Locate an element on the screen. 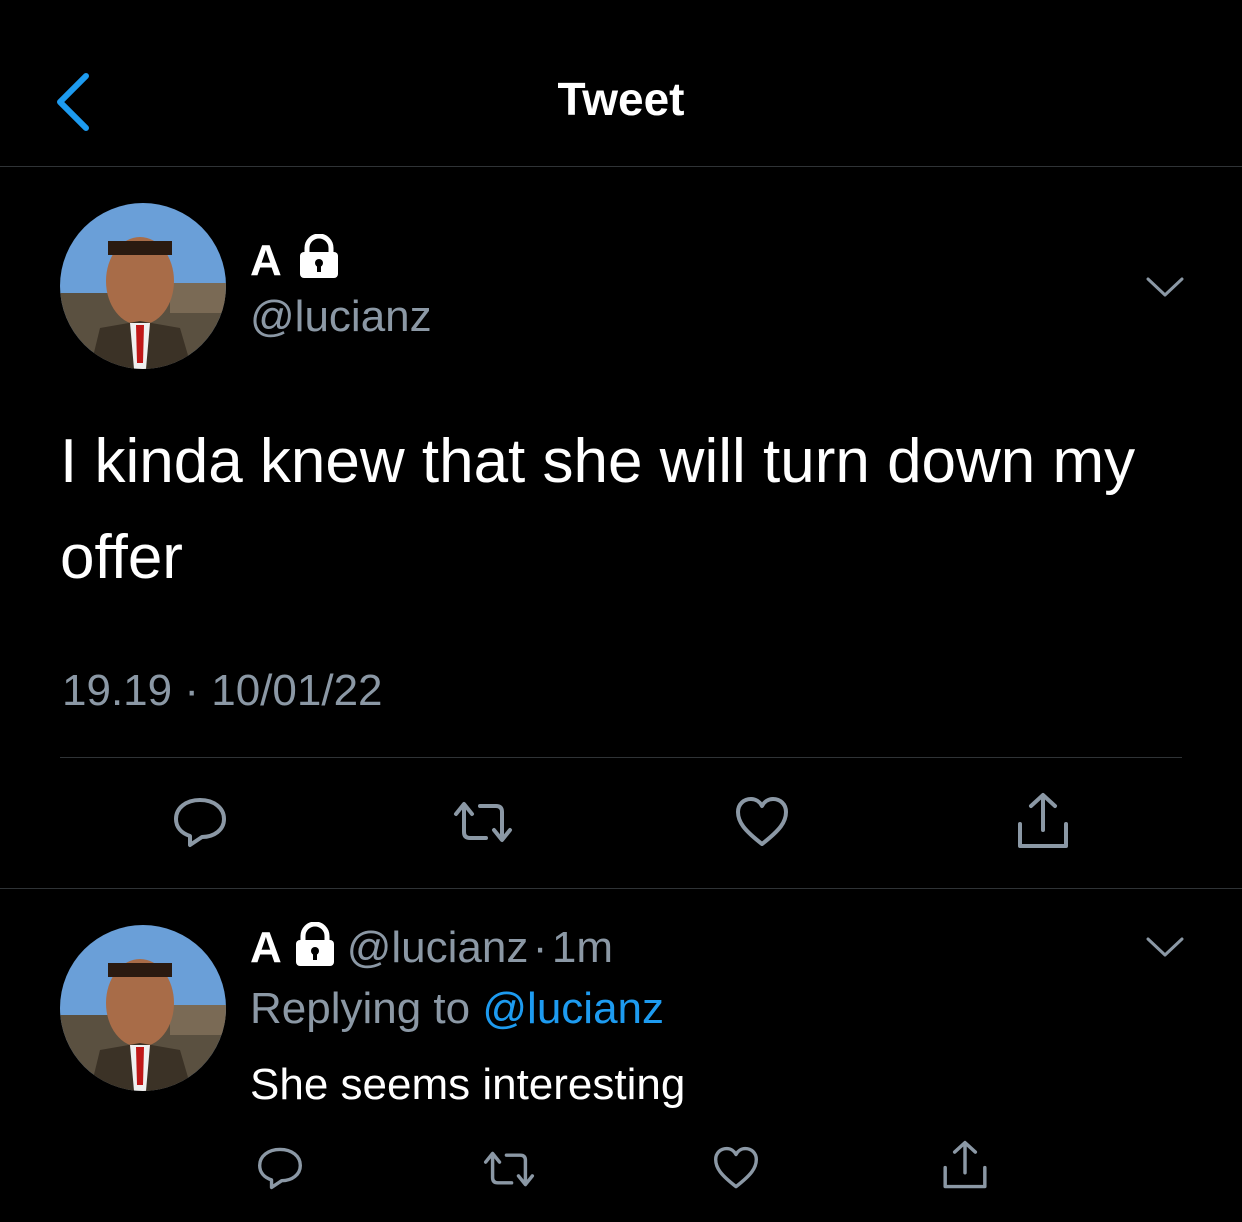 This screenshot has height=1222, width=1242. header-divider is located at coordinates (621, 166).